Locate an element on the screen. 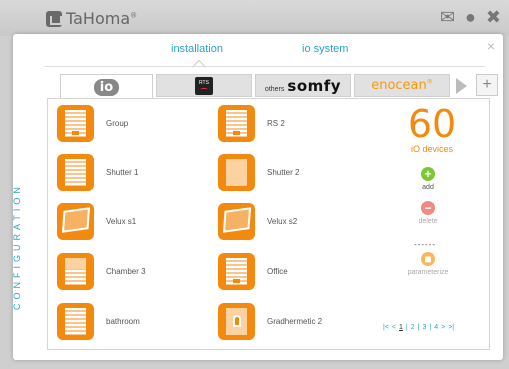 The image size is (509, 369). app-header: TaHoma® ✉ ● ✖ is located at coordinates (254, 18).